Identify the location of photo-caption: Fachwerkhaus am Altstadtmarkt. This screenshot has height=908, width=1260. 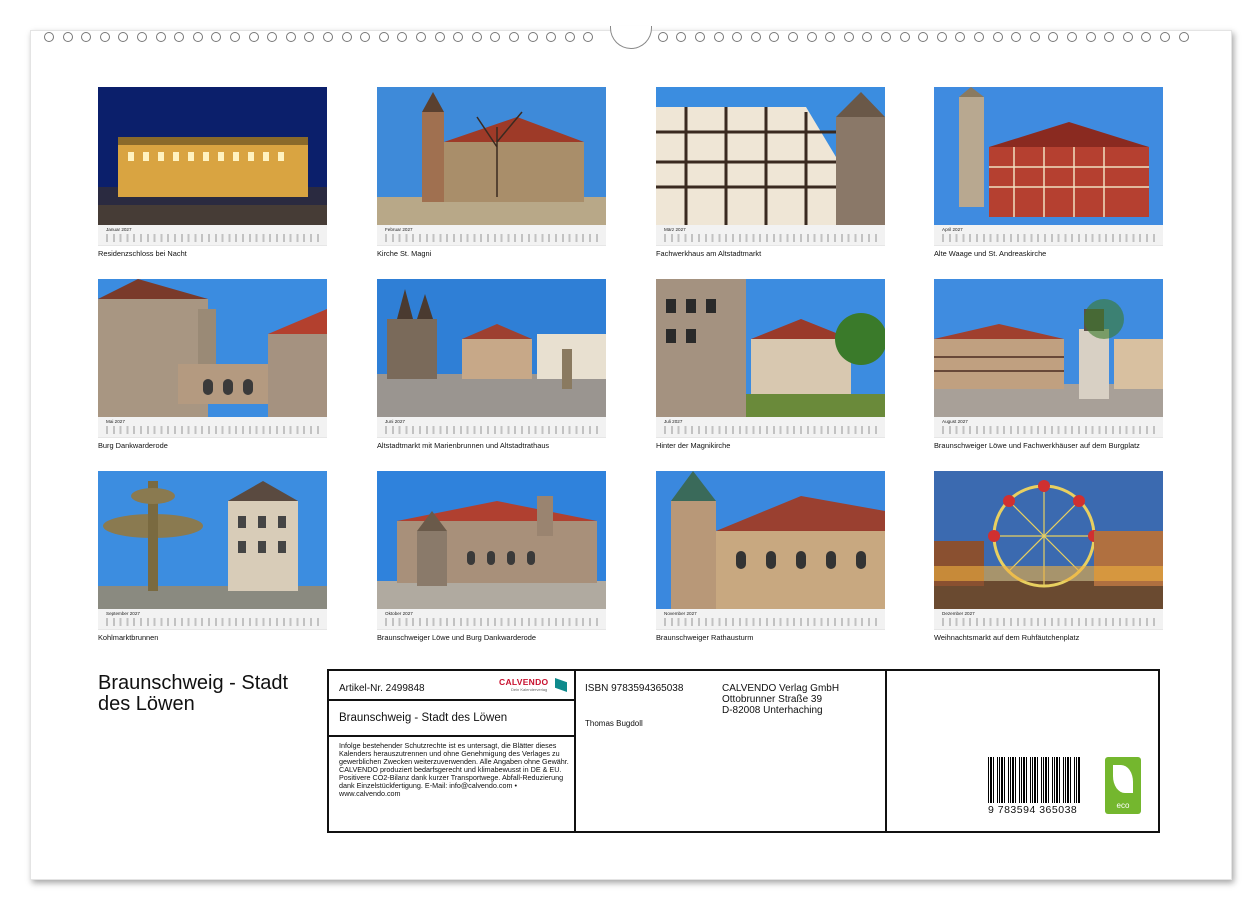
(709, 253).